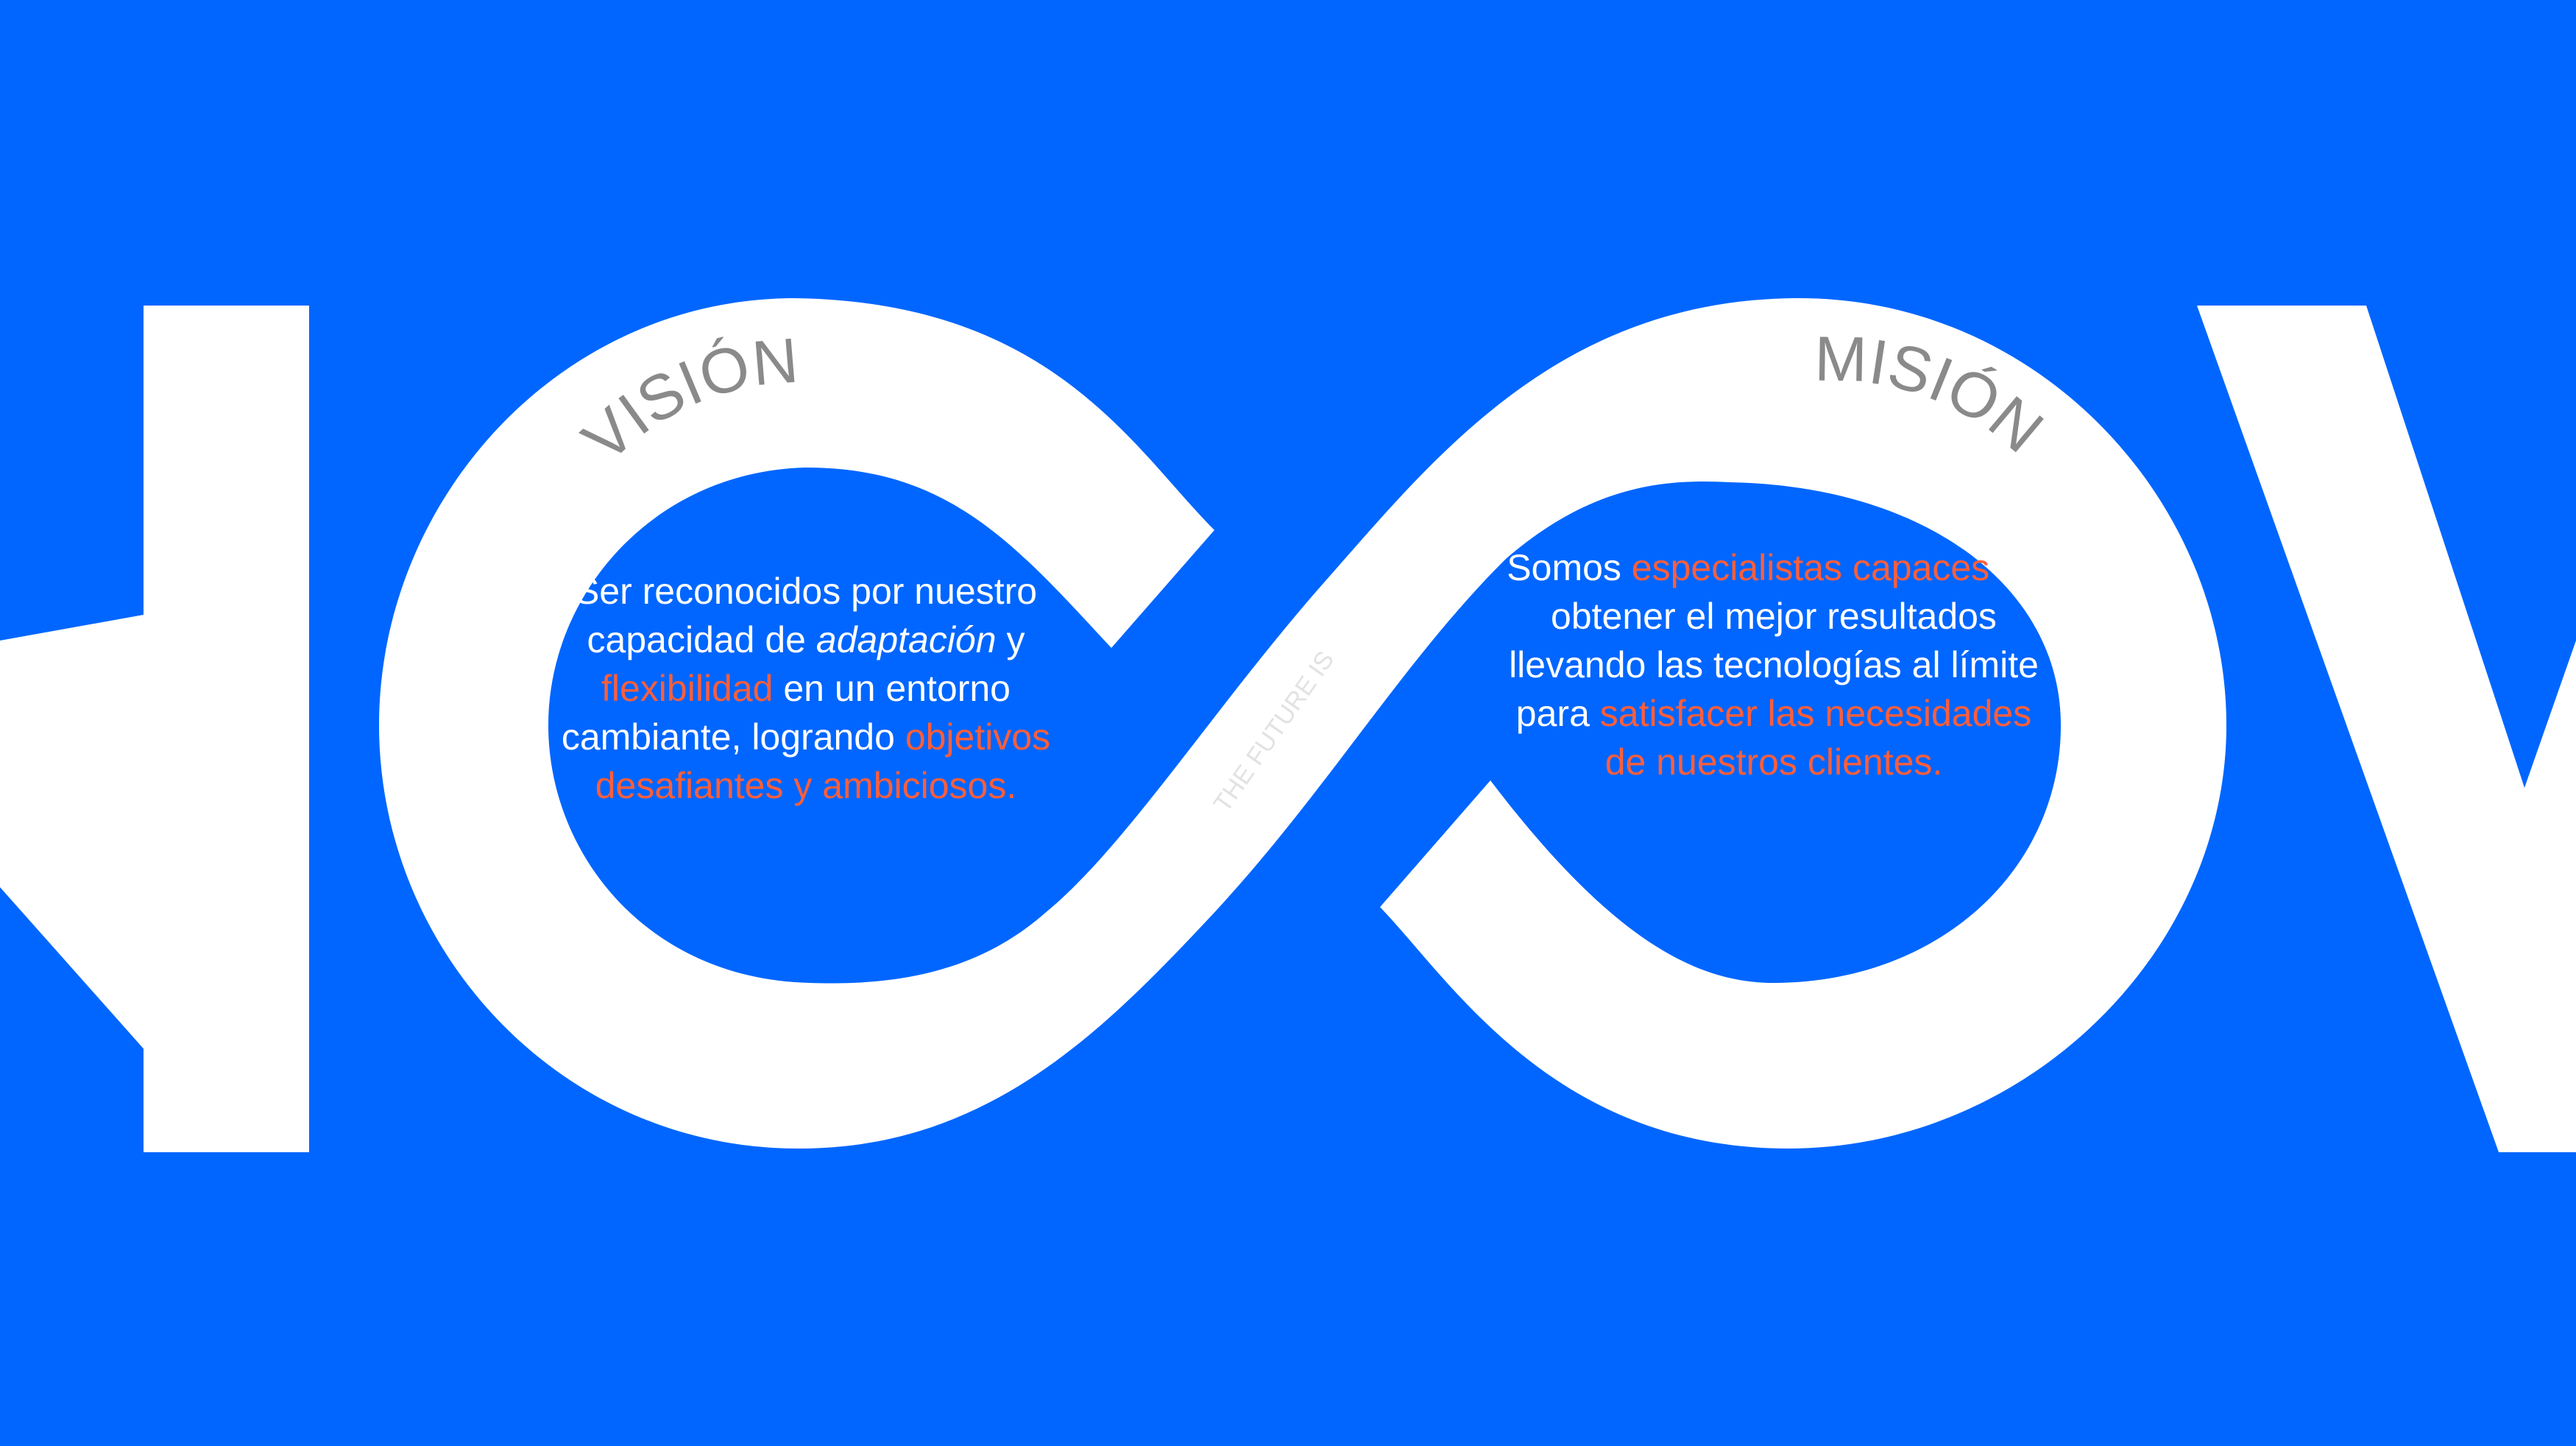 The height and width of the screenshot is (1446, 2576). Describe the element at coordinates (154, 729) in the screenshot. I see `letter-n-shape` at that location.